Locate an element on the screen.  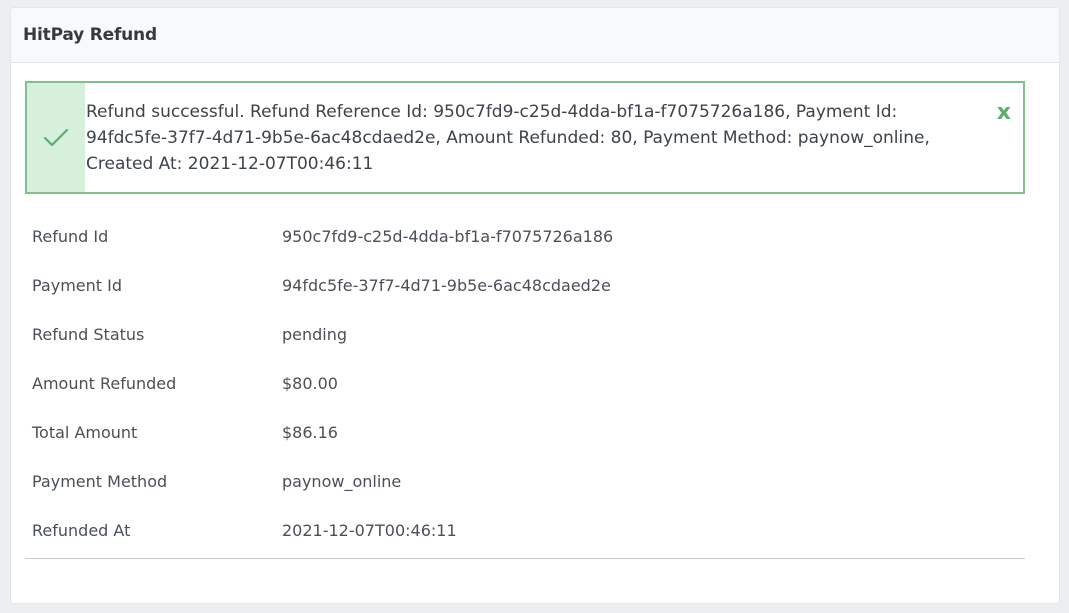
panel-header: HitPay Refund is located at coordinates (535, 35).